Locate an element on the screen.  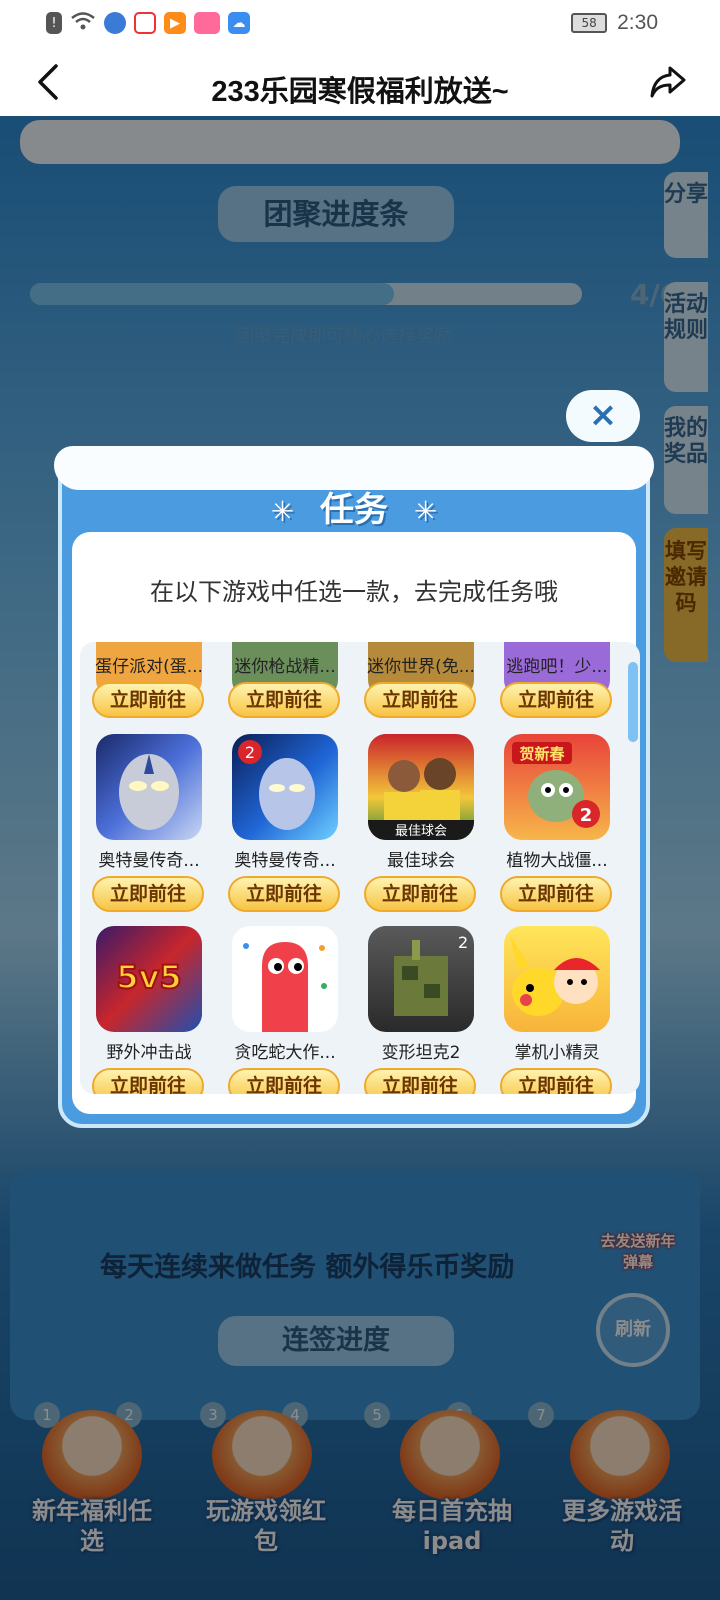
ultraman-2-icon: 2 is located at coordinates (285, 787).